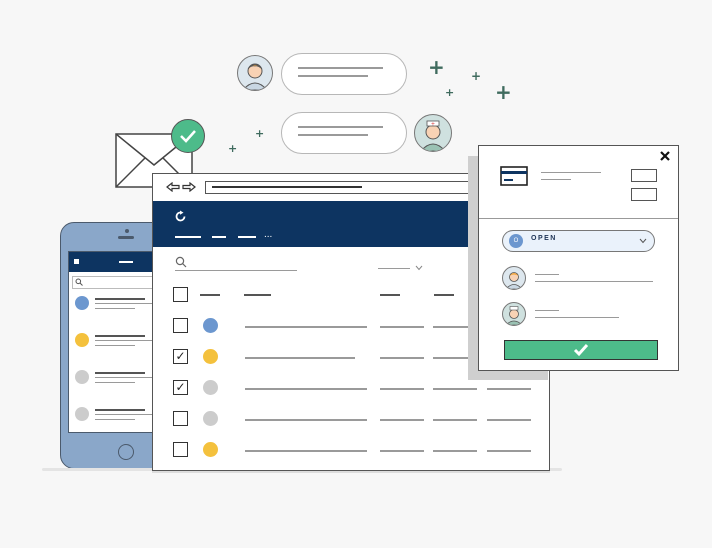  I want to click on nurse-avatar: +, so click(433, 133).